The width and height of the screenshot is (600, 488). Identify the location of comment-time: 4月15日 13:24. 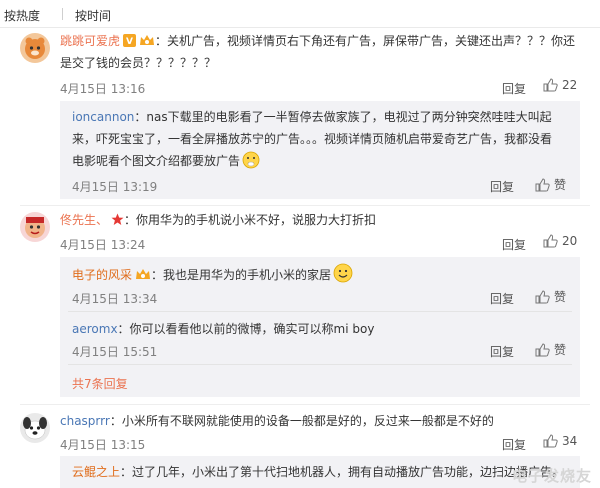
(103, 245).